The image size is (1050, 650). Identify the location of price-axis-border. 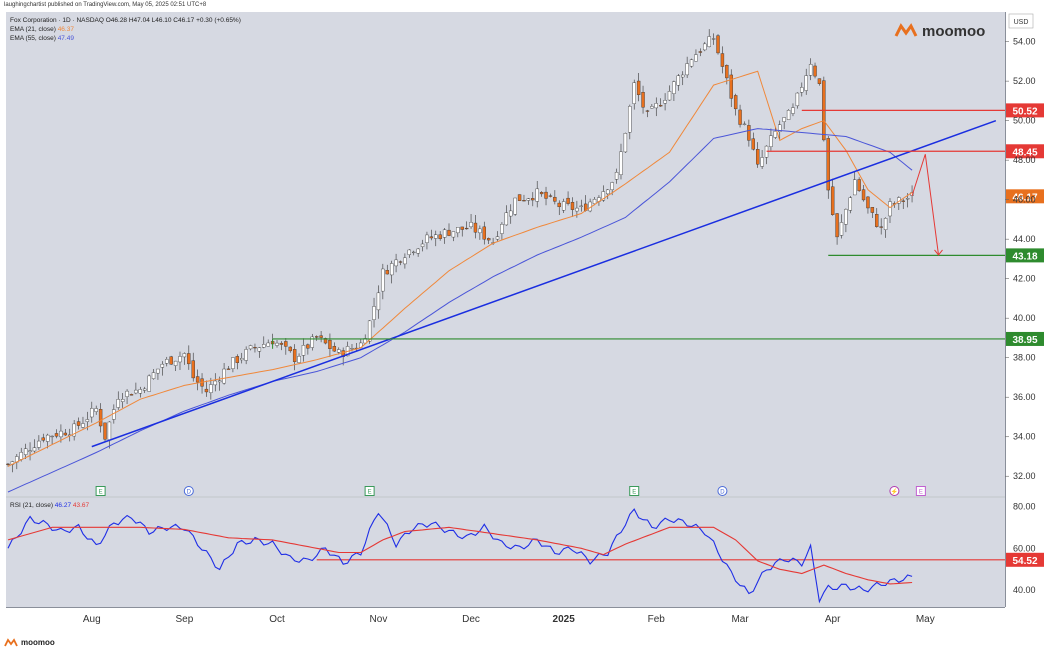
(1005, 309).